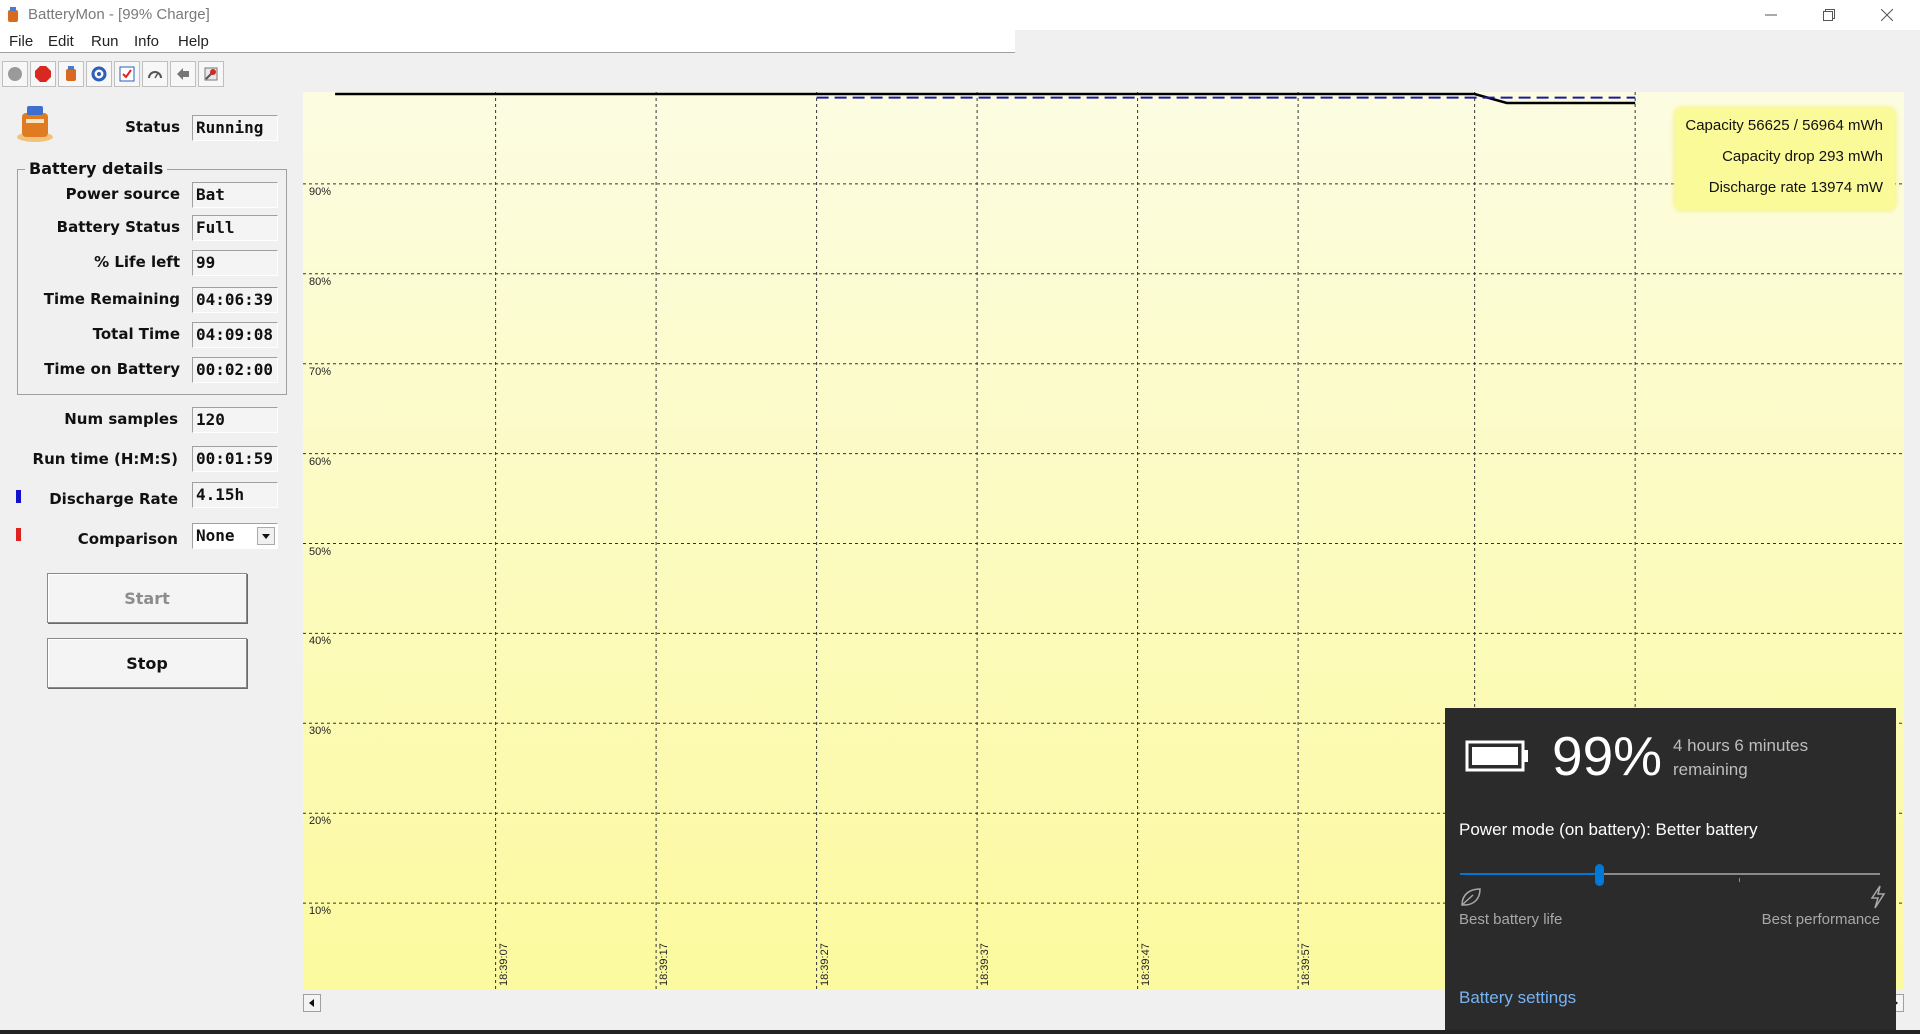 Image resolution: width=1920 pixels, height=1034 pixels. Describe the element at coordinates (503, 964) in the screenshot. I see `x-tick-label: 18:39:07` at that location.